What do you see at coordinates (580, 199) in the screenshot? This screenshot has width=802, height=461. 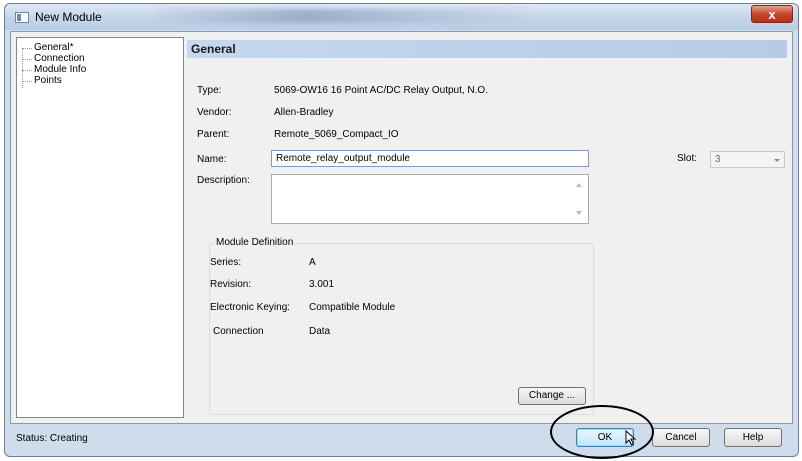 I see `description-scrollbar` at bounding box center [580, 199].